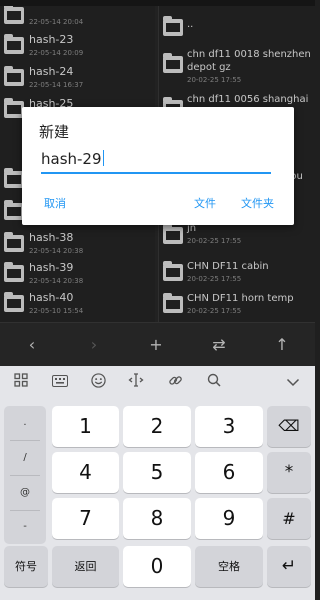 The height and width of the screenshot is (600, 320). Describe the element at coordinates (157, 426) in the screenshot. I see `key-2: 2` at that location.